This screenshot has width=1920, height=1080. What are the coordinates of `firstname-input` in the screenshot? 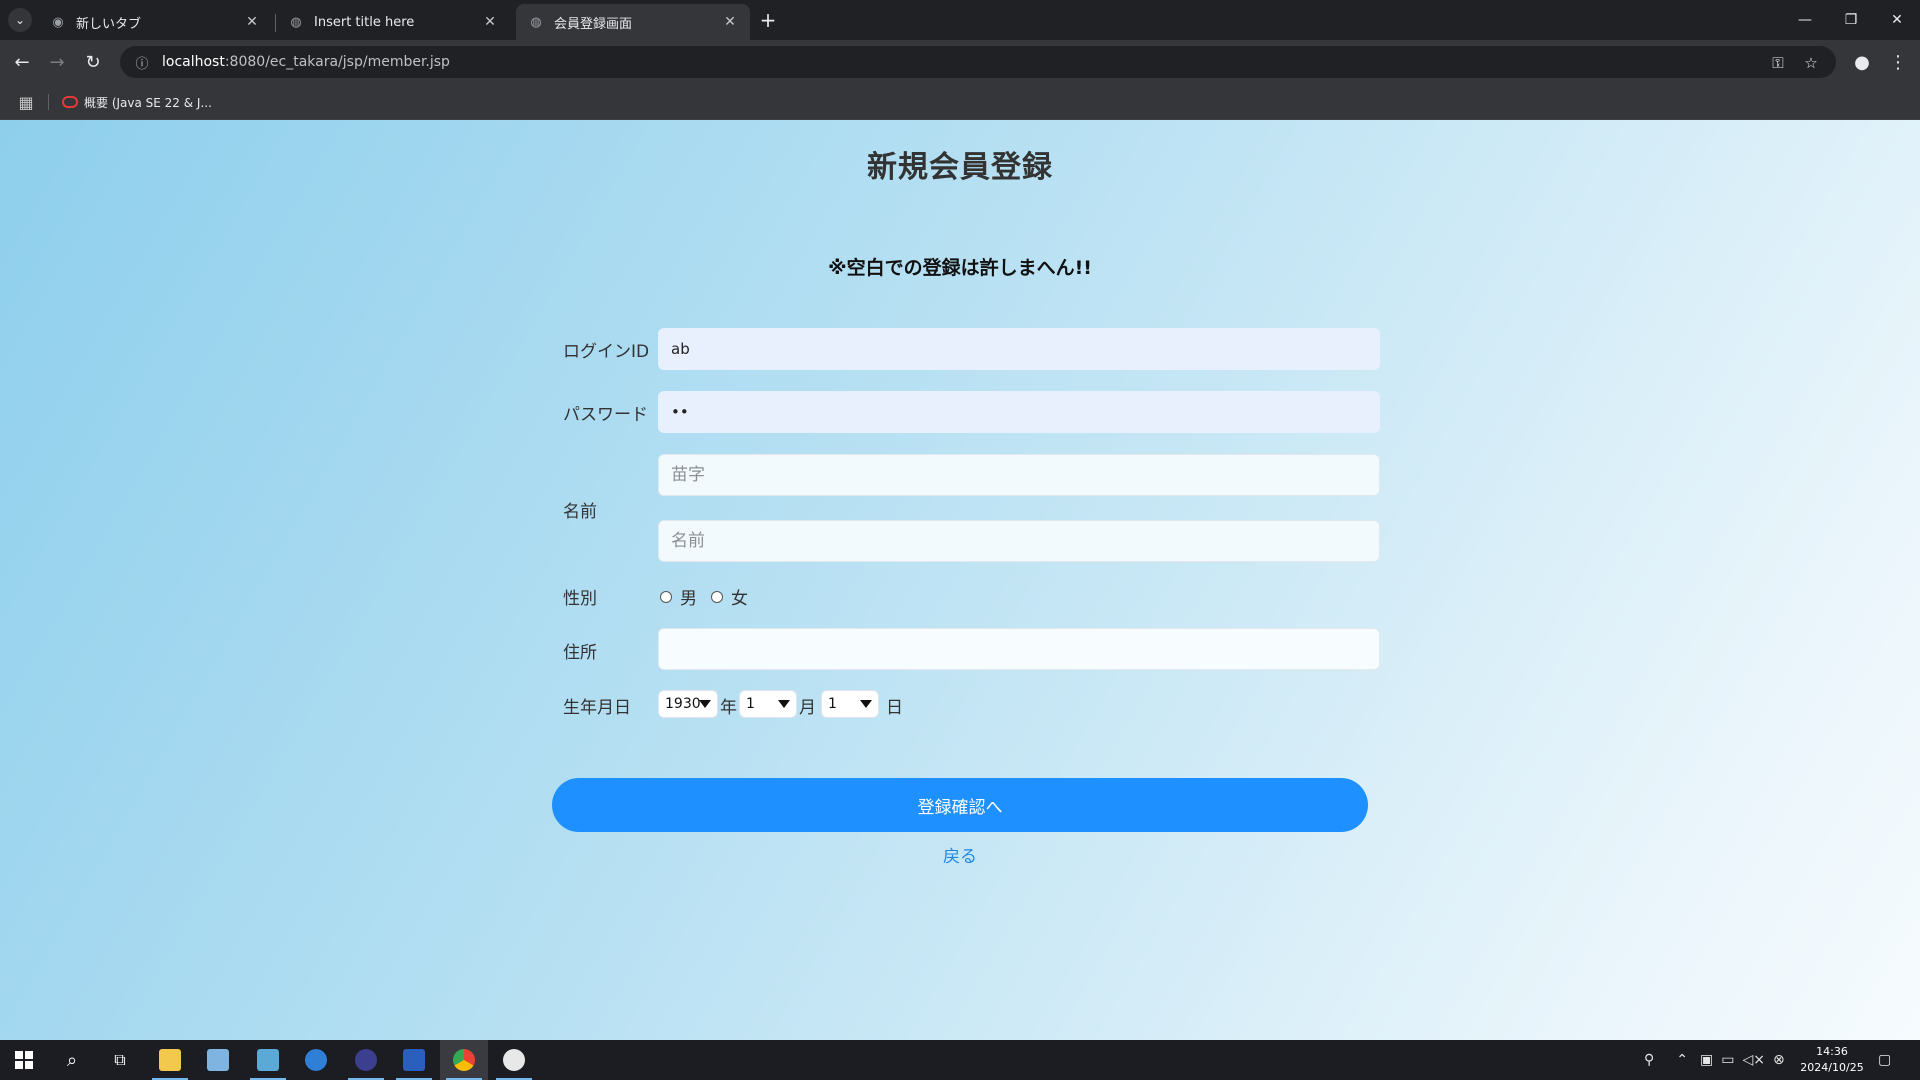 It's located at (1019, 541).